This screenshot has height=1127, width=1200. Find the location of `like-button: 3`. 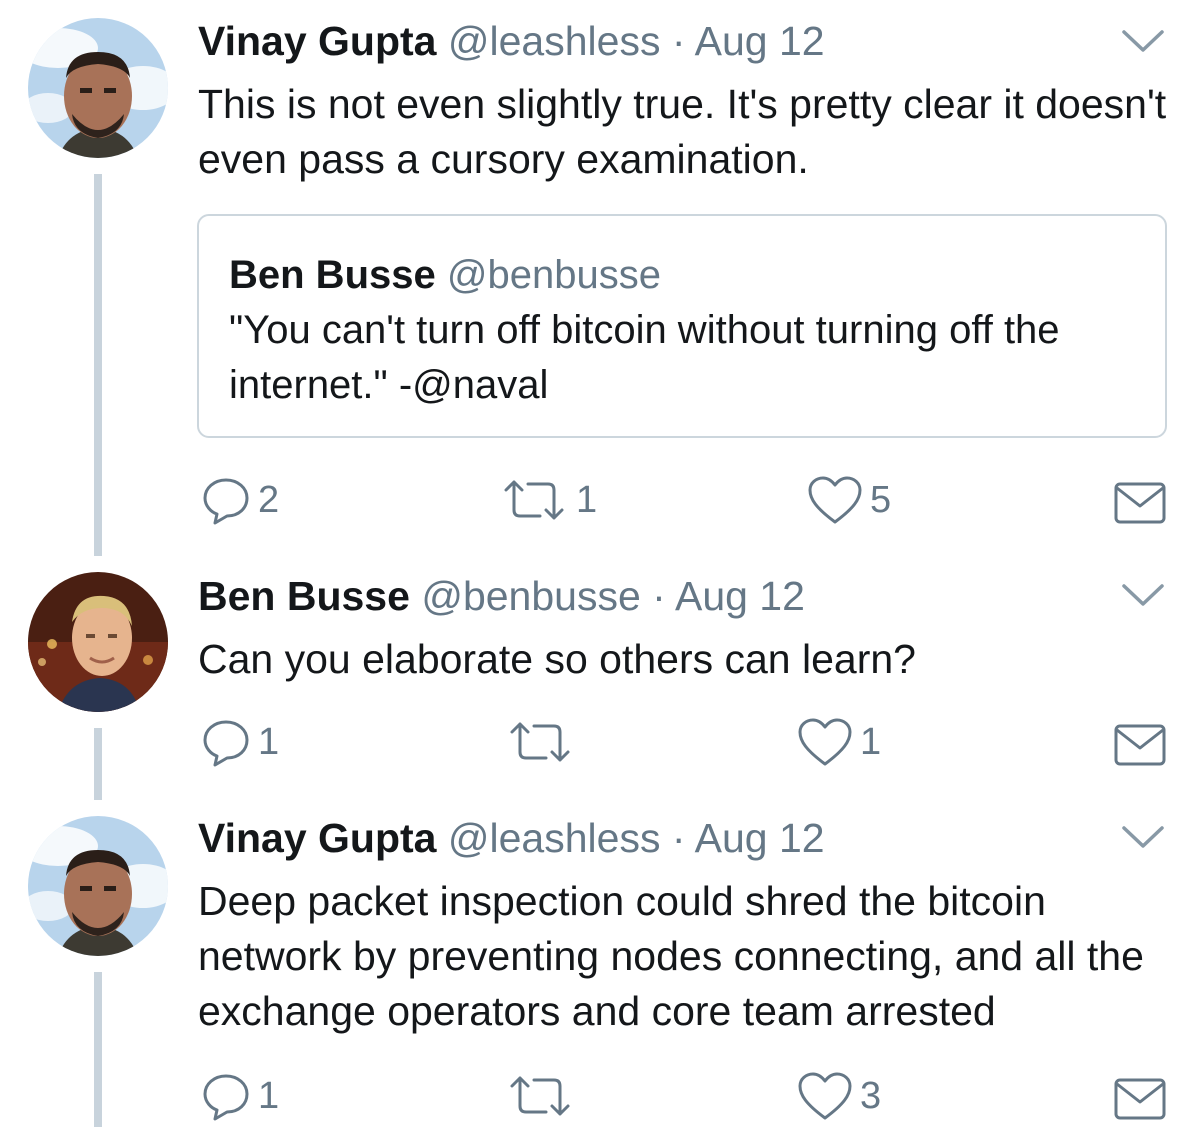

like-button: 3 is located at coordinates (838, 1096).